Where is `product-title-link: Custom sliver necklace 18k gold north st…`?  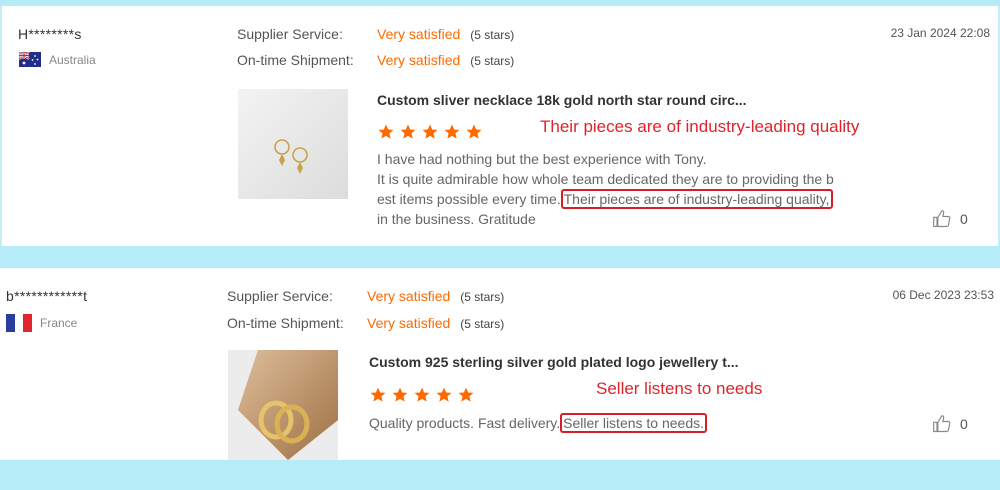
product-title-link: Custom sliver necklace 18k gold north st… is located at coordinates (562, 100).